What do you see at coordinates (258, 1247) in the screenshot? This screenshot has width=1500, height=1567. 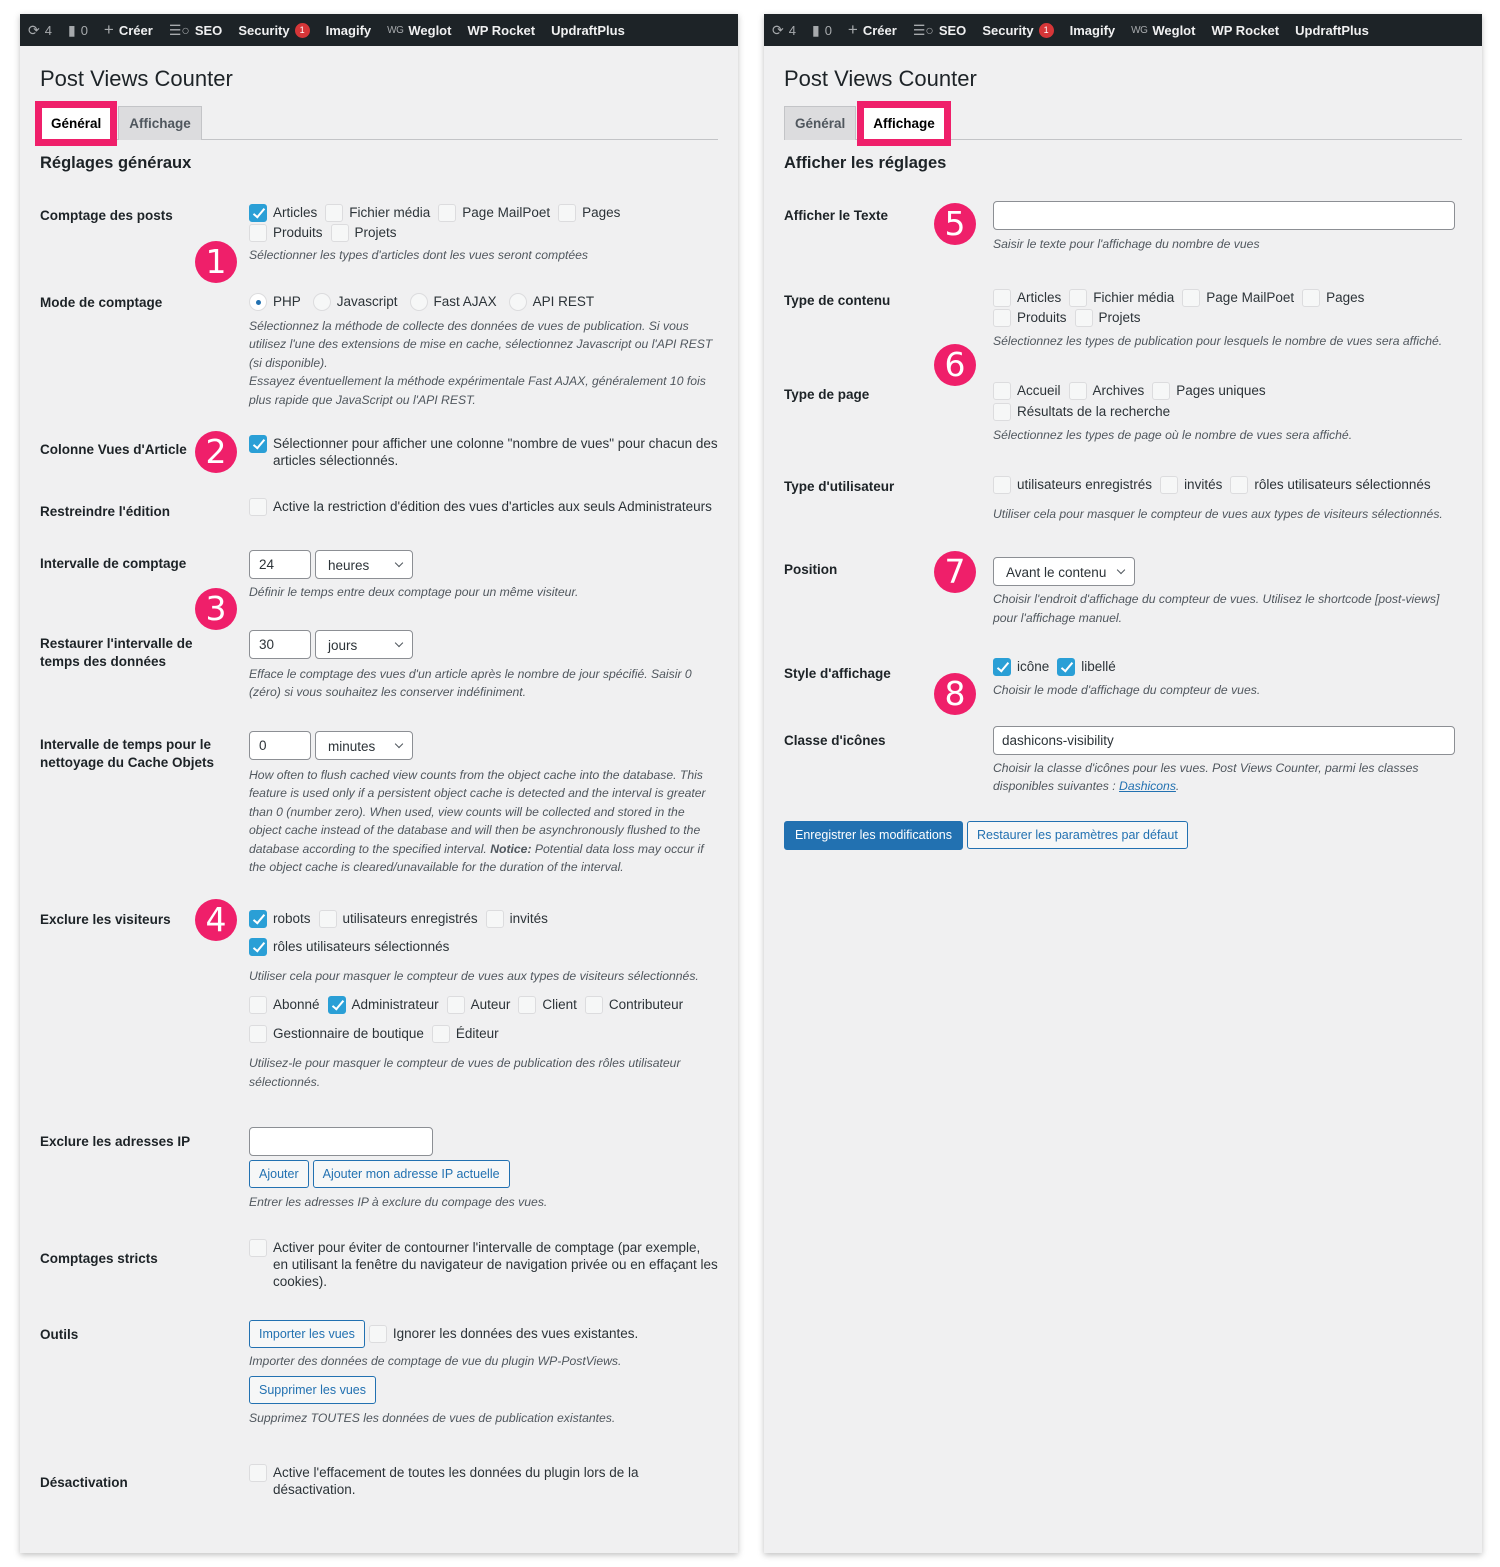 I see `strict-counts-checkbox` at bounding box center [258, 1247].